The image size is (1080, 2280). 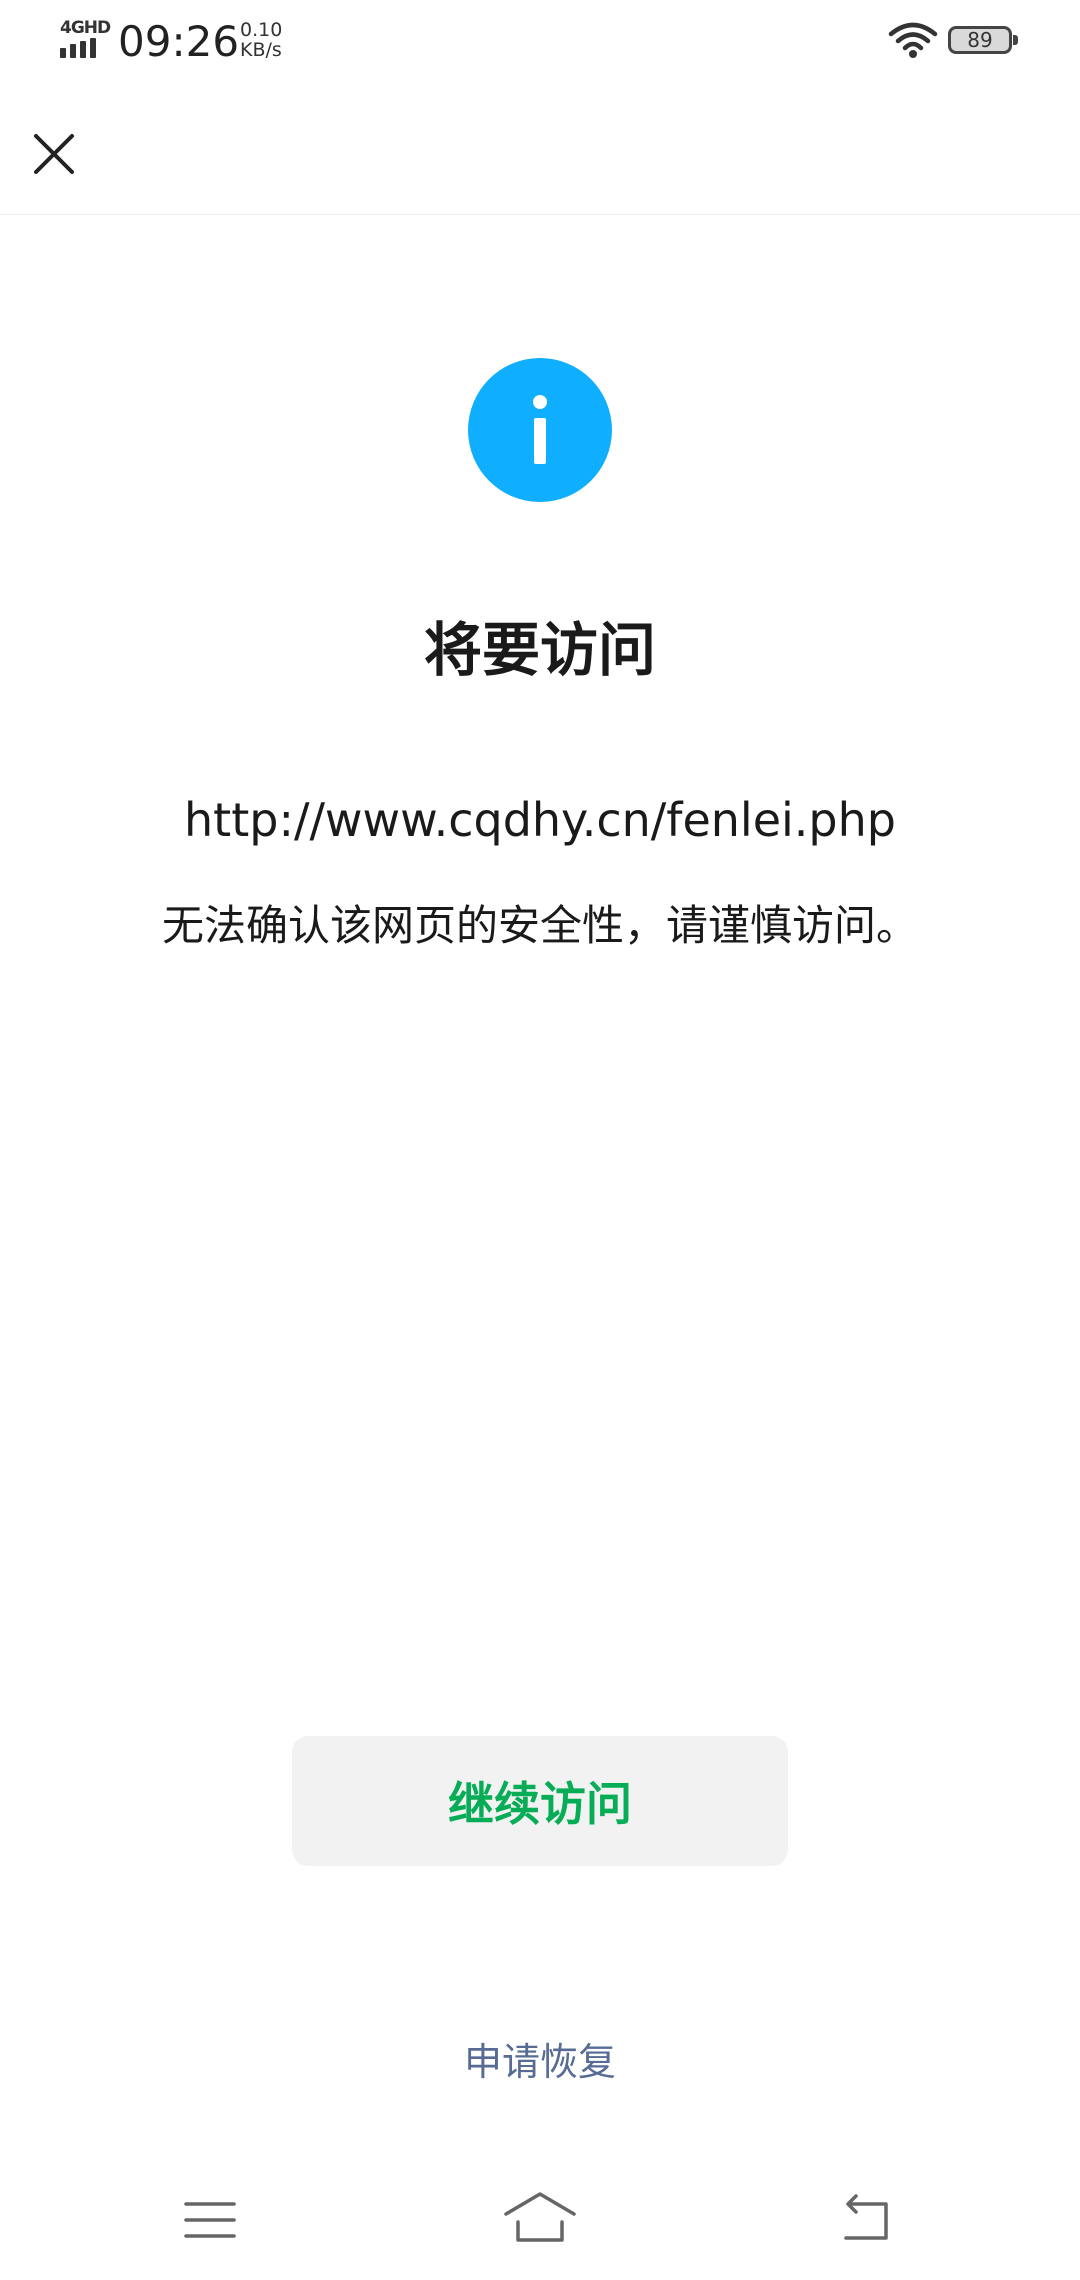 I want to click on nav-home-button, so click(x=540, y=2218).